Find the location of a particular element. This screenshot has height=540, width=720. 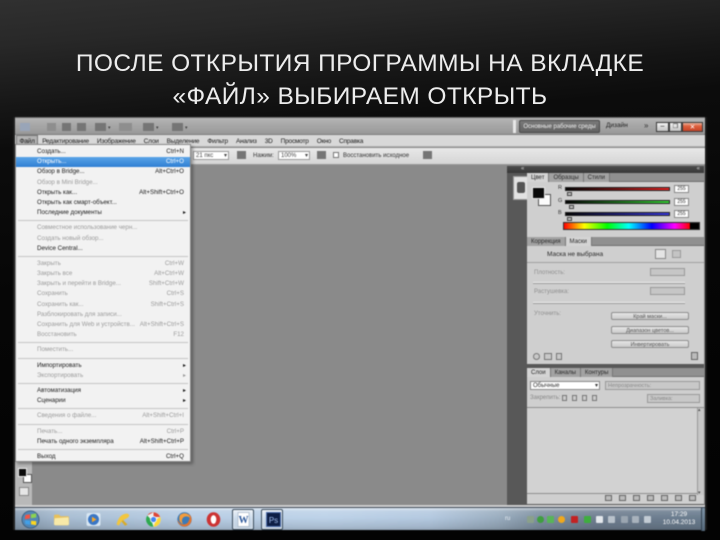

svg-text: W is located at coordinates (244, 520).